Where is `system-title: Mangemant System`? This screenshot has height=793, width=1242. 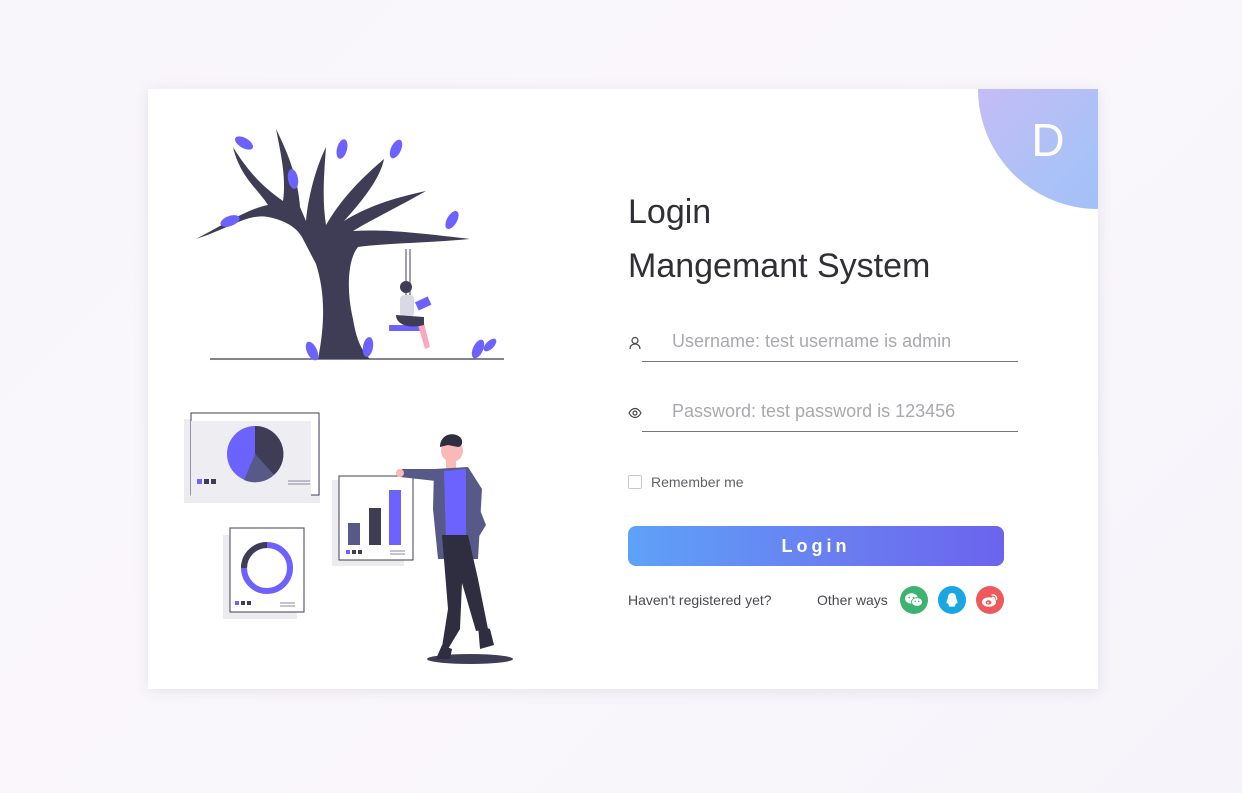
system-title: Mangemant System is located at coordinates (779, 266).